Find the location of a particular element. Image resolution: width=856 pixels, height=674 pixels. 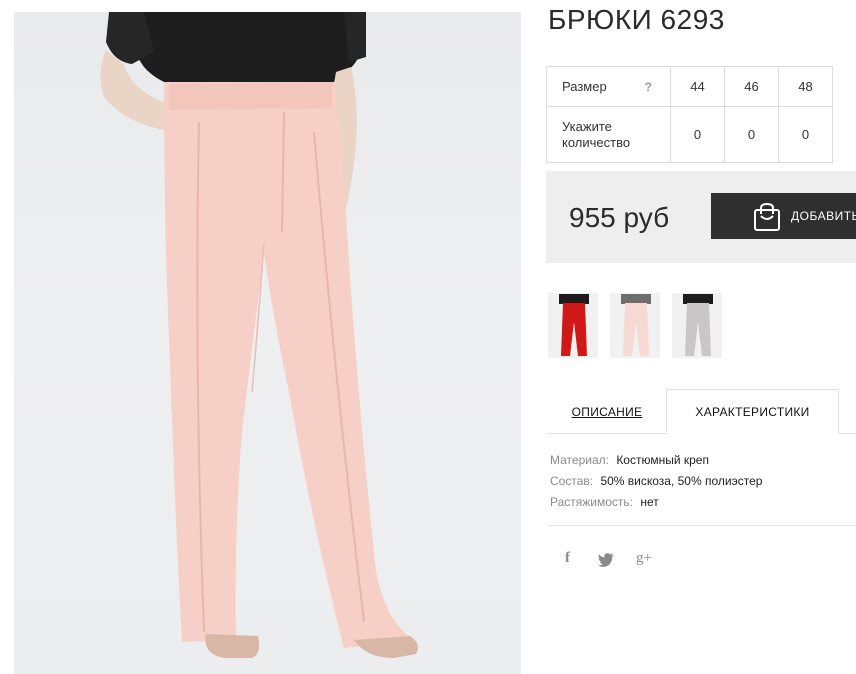

twitter-bird-glyph is located at coordinates (606, 560).